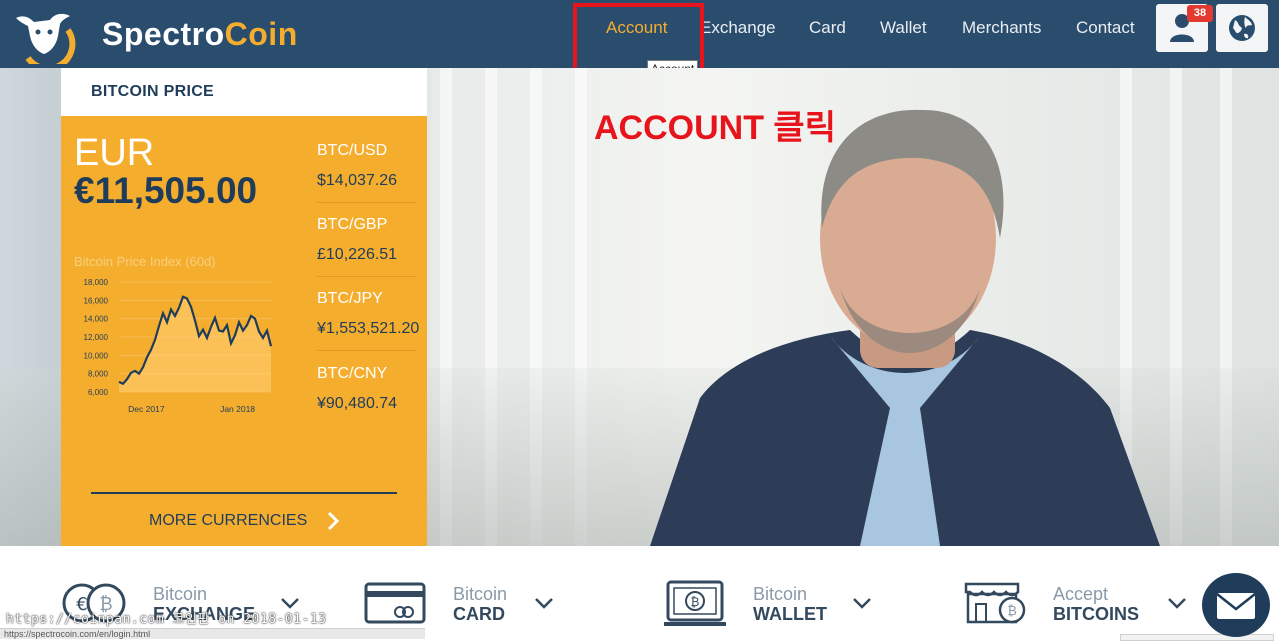 Image resolution: width=1279 pixels, height=642 pixels. I want to click on globe-icon, so click(1242, 28).